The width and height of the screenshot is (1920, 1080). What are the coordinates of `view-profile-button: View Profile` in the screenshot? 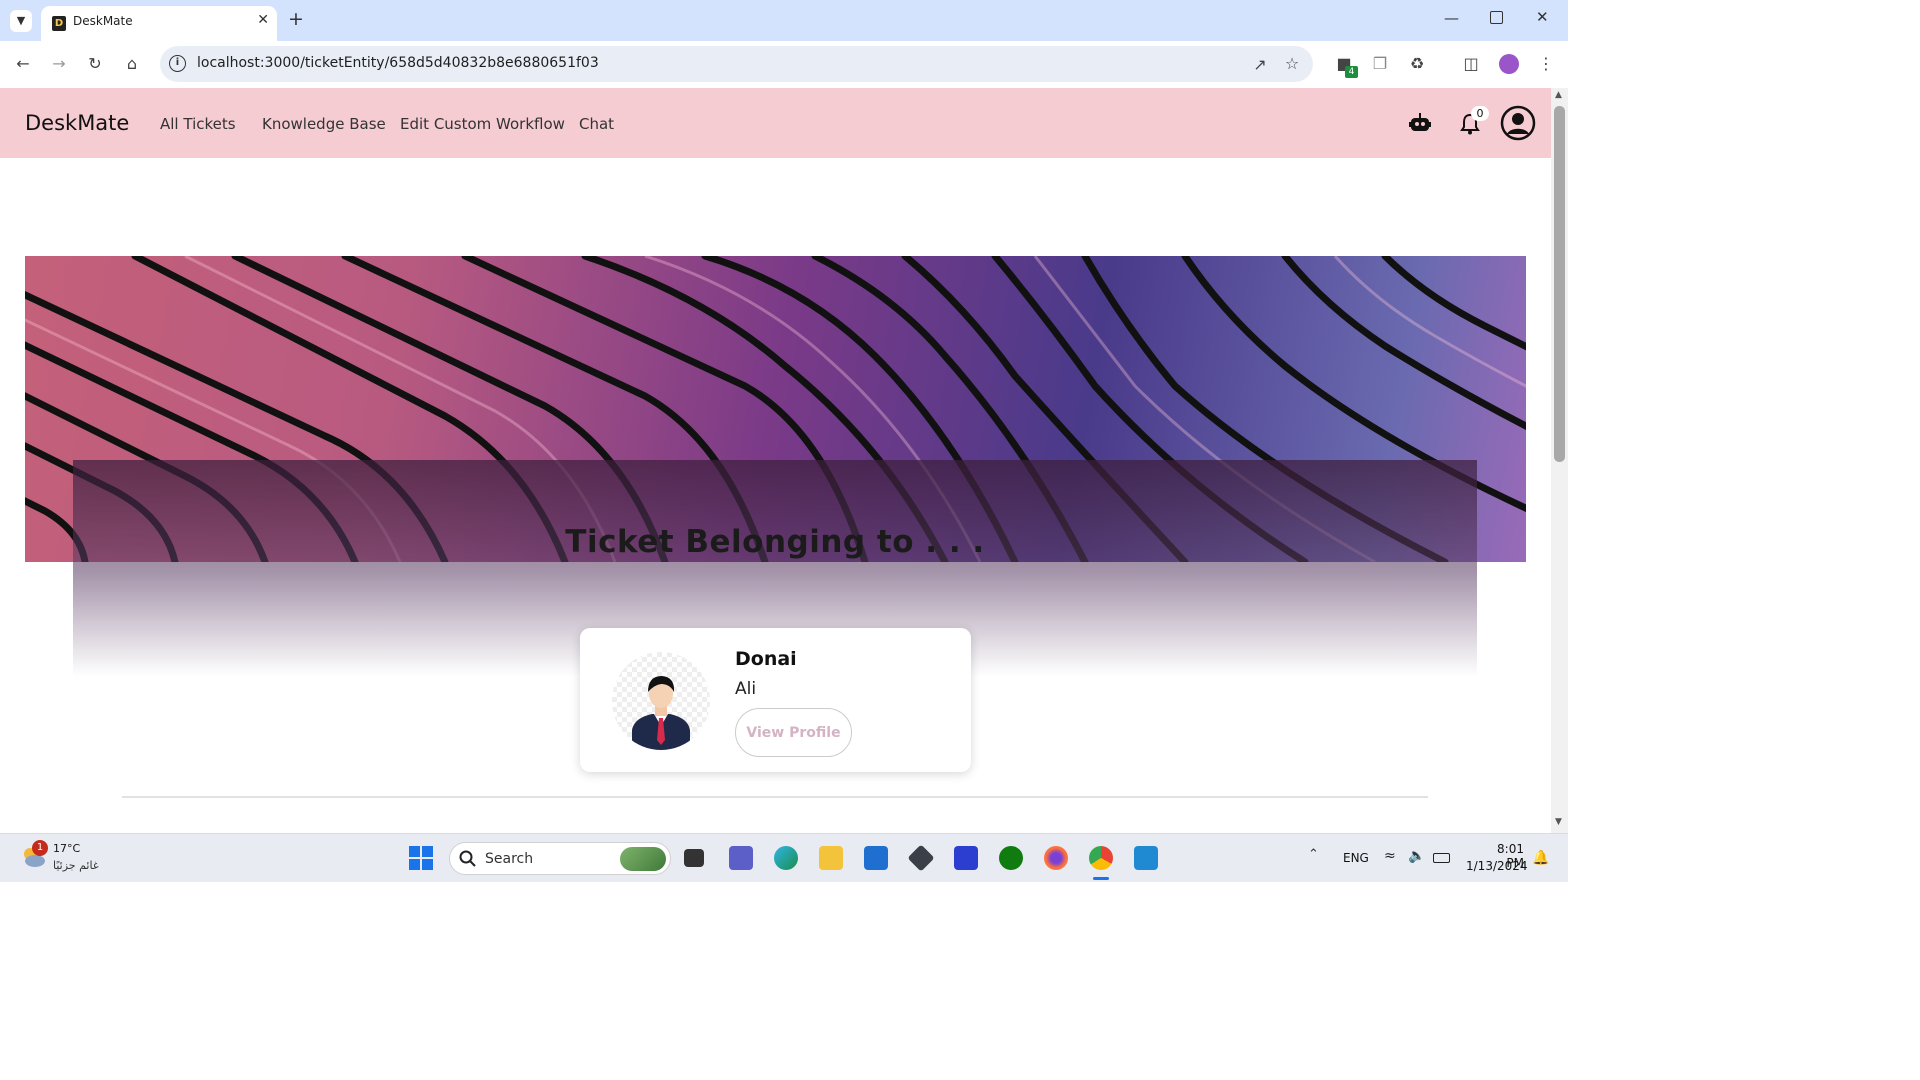 It's located at (793, 732).